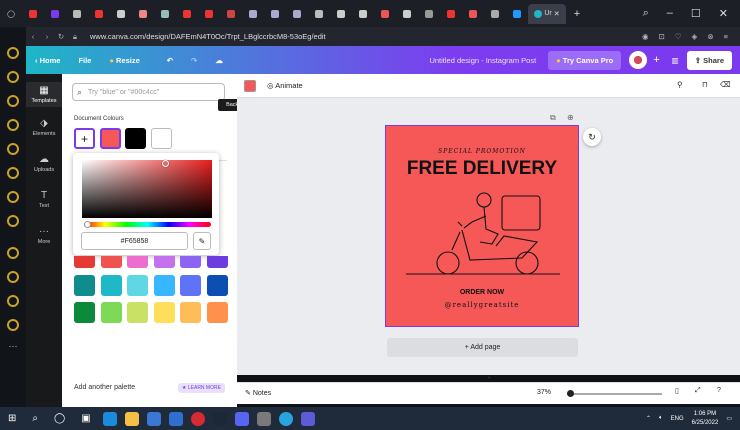 Image resolution: width=740 pixels, height=430 pixels. Describe the element at coordinates (175, 418) in the screenshot. I see `mail-icon` at that location.